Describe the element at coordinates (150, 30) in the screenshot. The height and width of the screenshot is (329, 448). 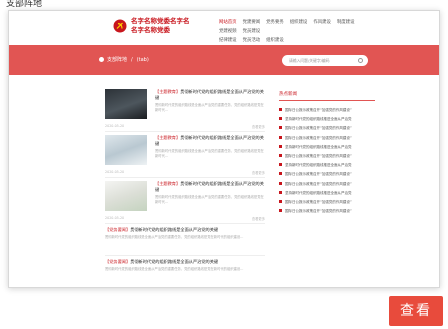
I see `brand-line2: 名字名称党委` at that location.